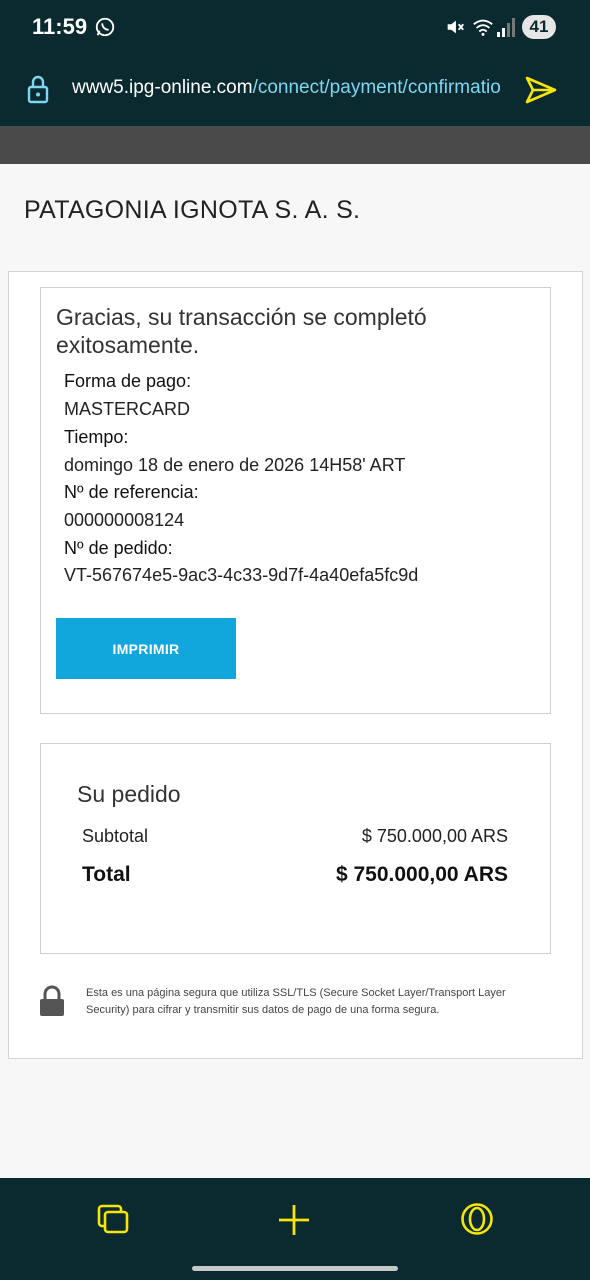 This screenshot has height=1280, width=590. I want to click on plus-icon, so click(294, 1220).